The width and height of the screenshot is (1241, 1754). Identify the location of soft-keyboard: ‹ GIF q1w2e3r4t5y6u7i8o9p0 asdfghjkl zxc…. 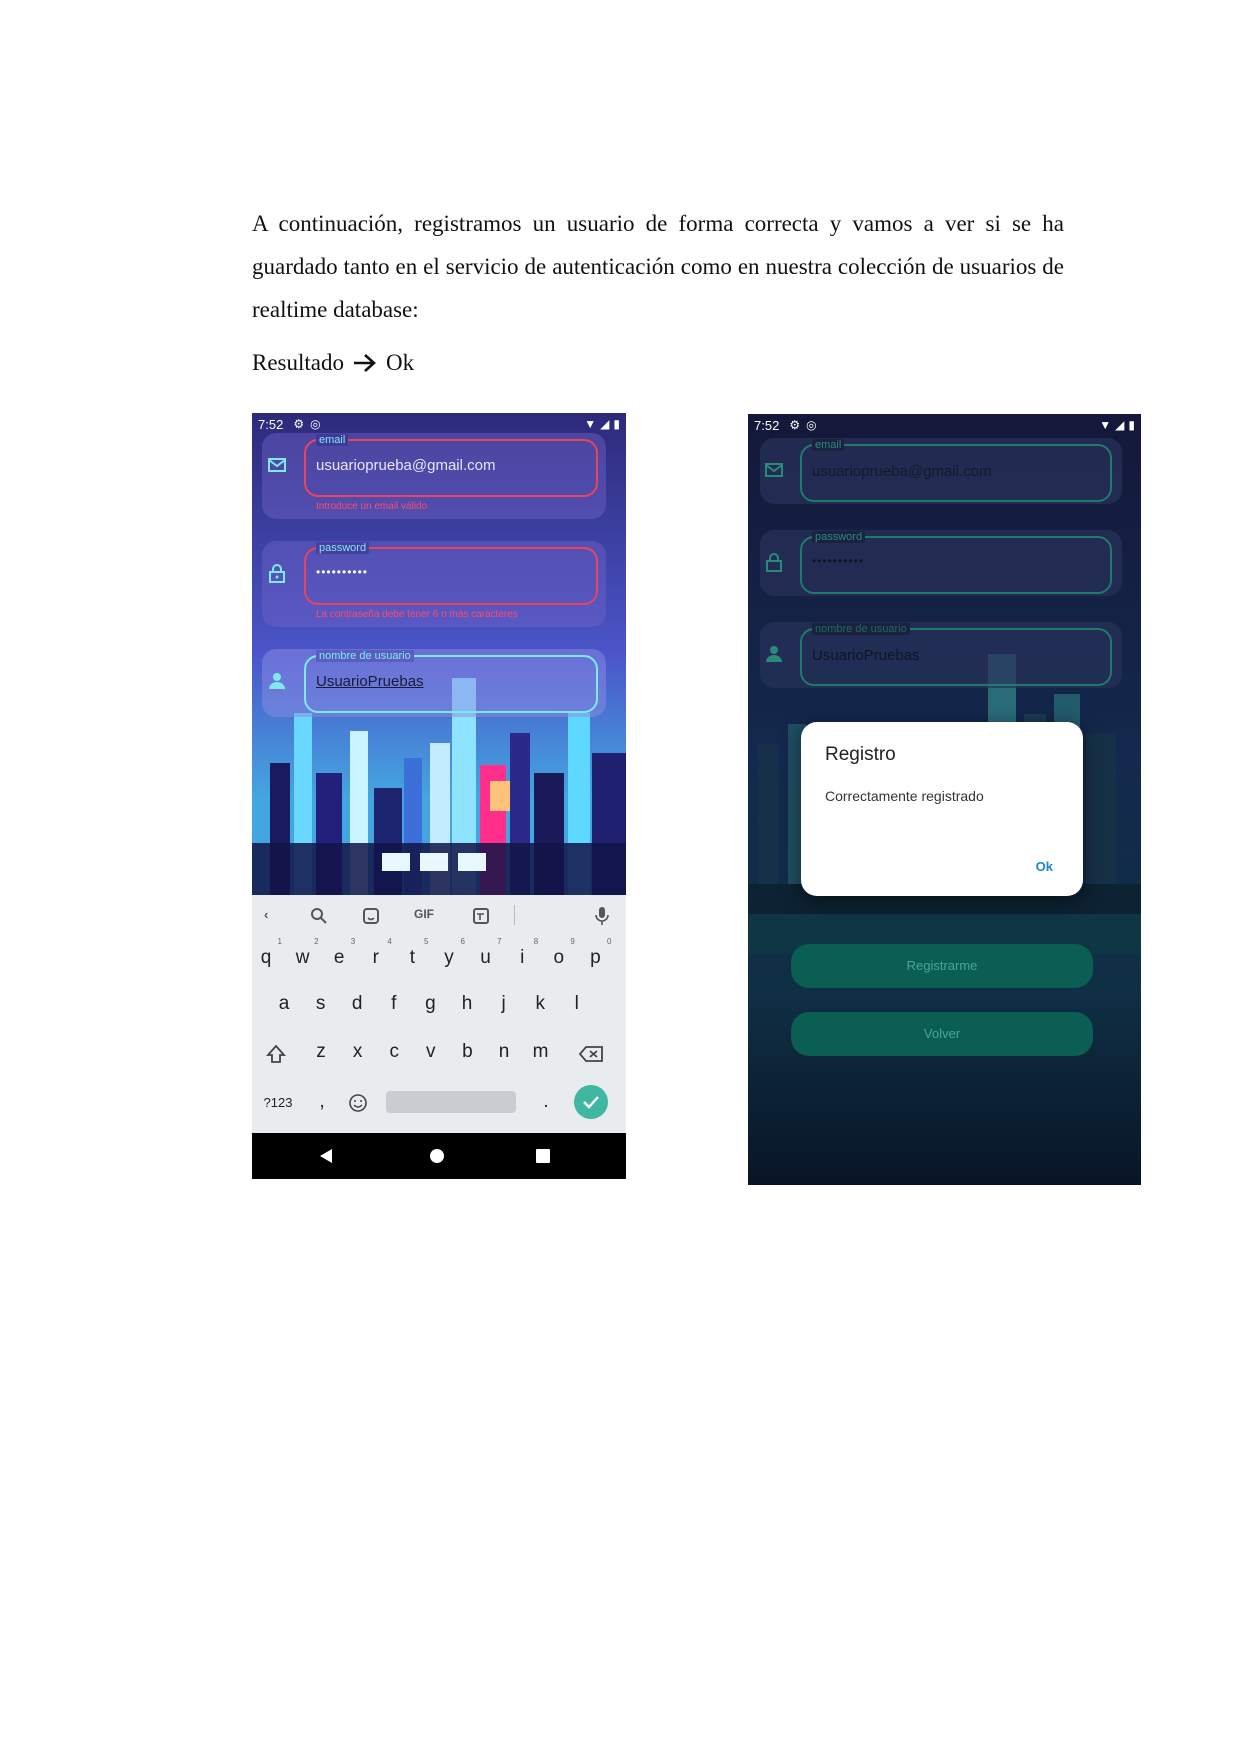
(439, 1014).